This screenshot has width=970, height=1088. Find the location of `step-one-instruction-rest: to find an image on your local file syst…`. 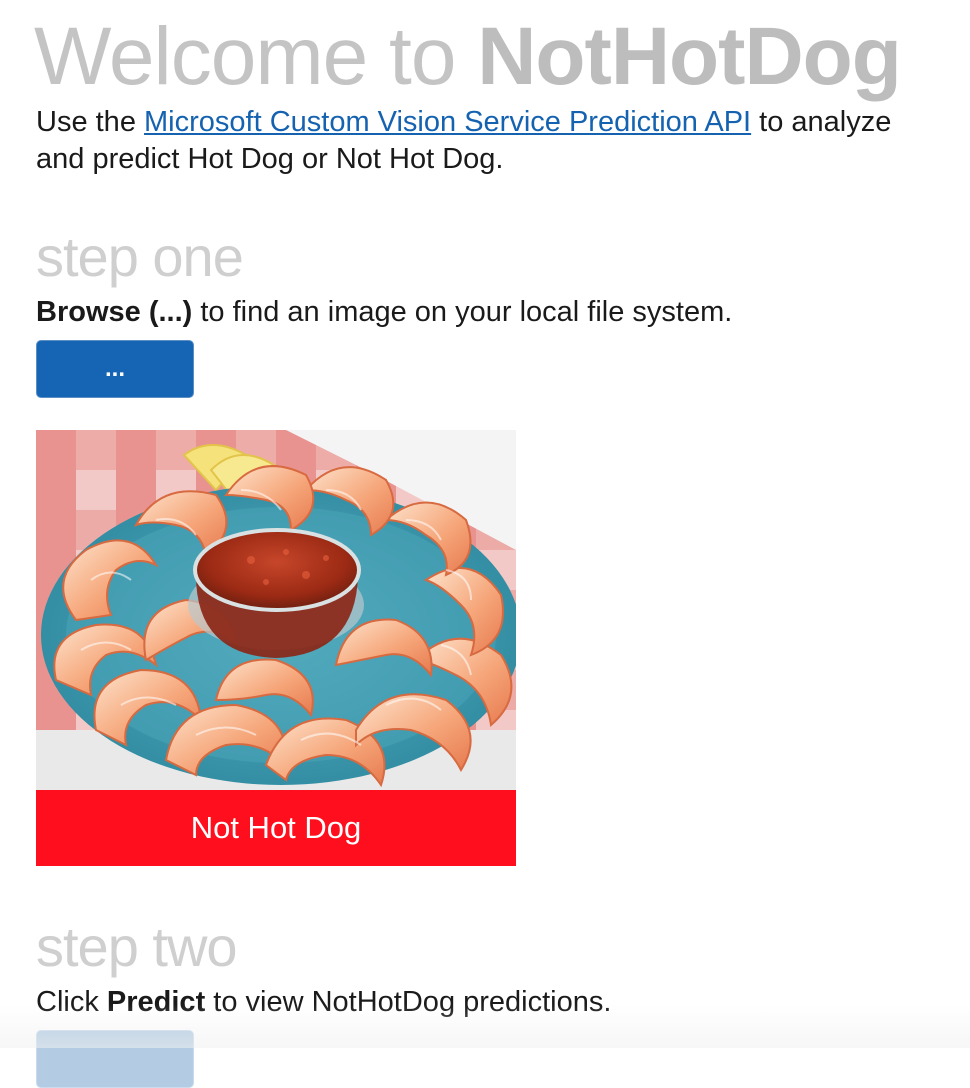

step-one-instruction-rest: to find an image on your local file syst… is located at coordinates (466, 312).